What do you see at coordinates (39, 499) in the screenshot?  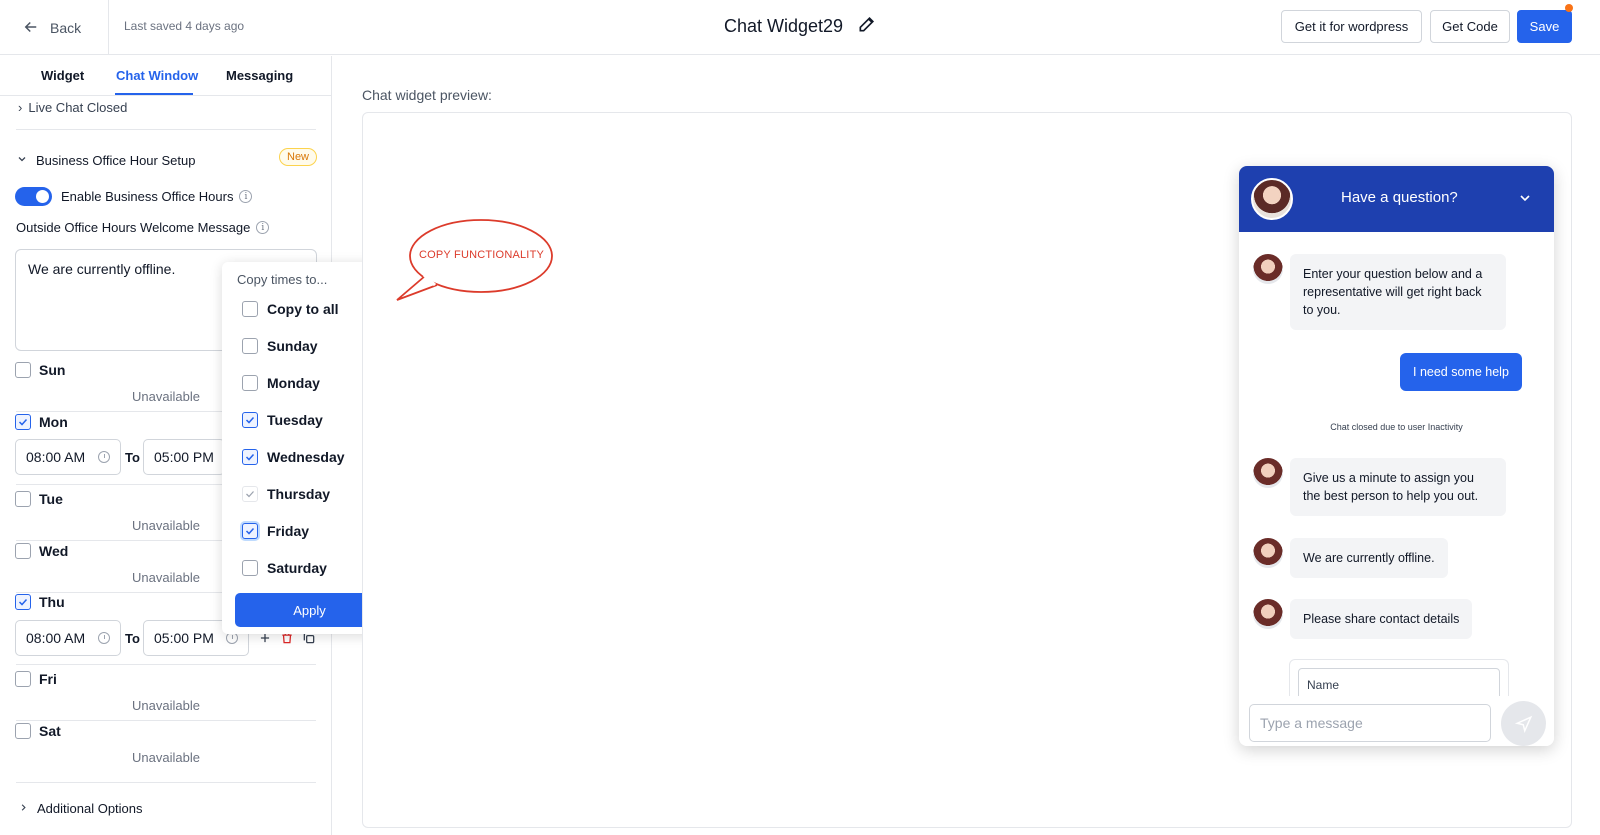 I see `day-row-tue: Tue` at bounding box center [39, 499].